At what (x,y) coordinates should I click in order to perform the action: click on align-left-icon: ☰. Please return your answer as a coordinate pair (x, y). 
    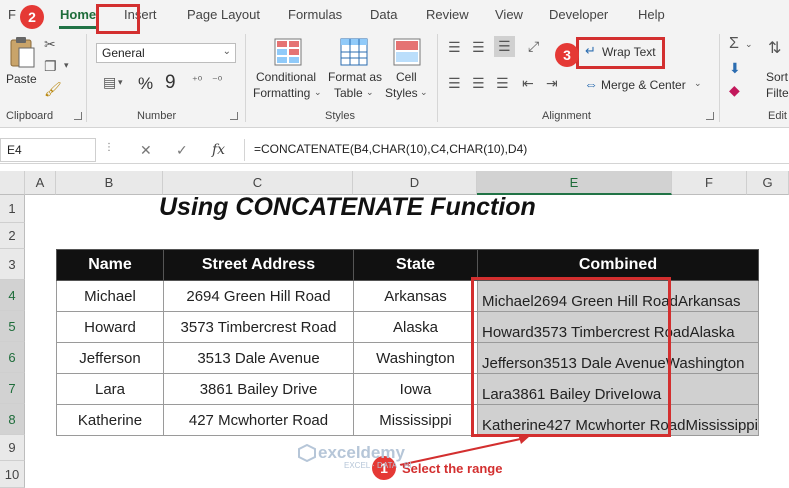
    Looking at the image, I should click on (454, 83).